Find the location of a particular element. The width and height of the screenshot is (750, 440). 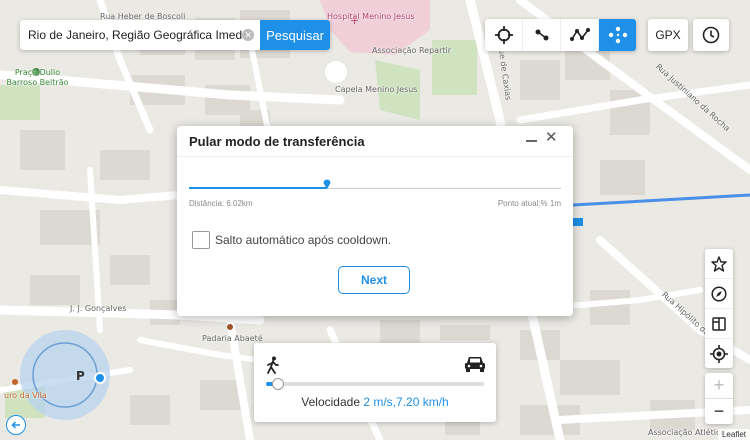

speed-panel: Velocidade 2 m/s,7.20 km/h is located at coordinates (375, 382).